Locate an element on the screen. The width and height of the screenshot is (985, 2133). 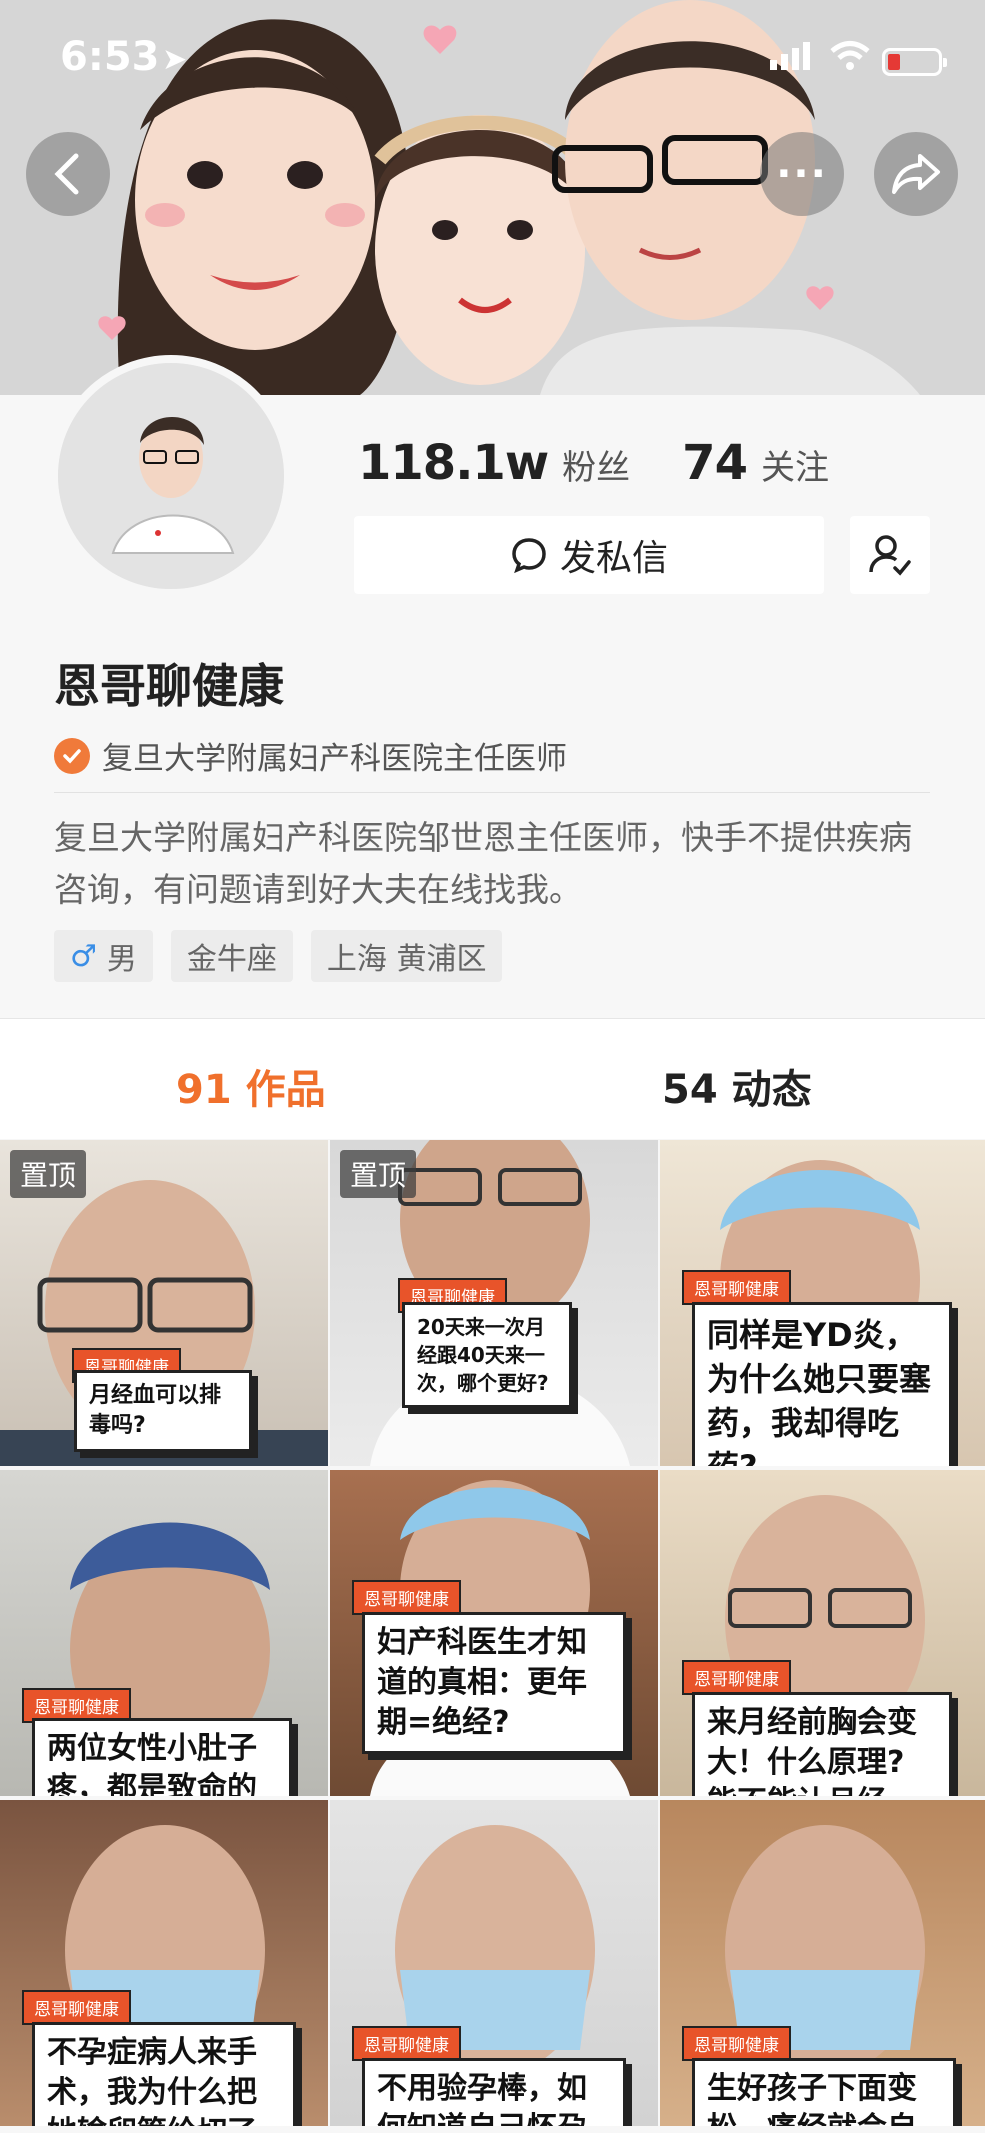
chat-bubble-icon is located at coordinates (529, 556).